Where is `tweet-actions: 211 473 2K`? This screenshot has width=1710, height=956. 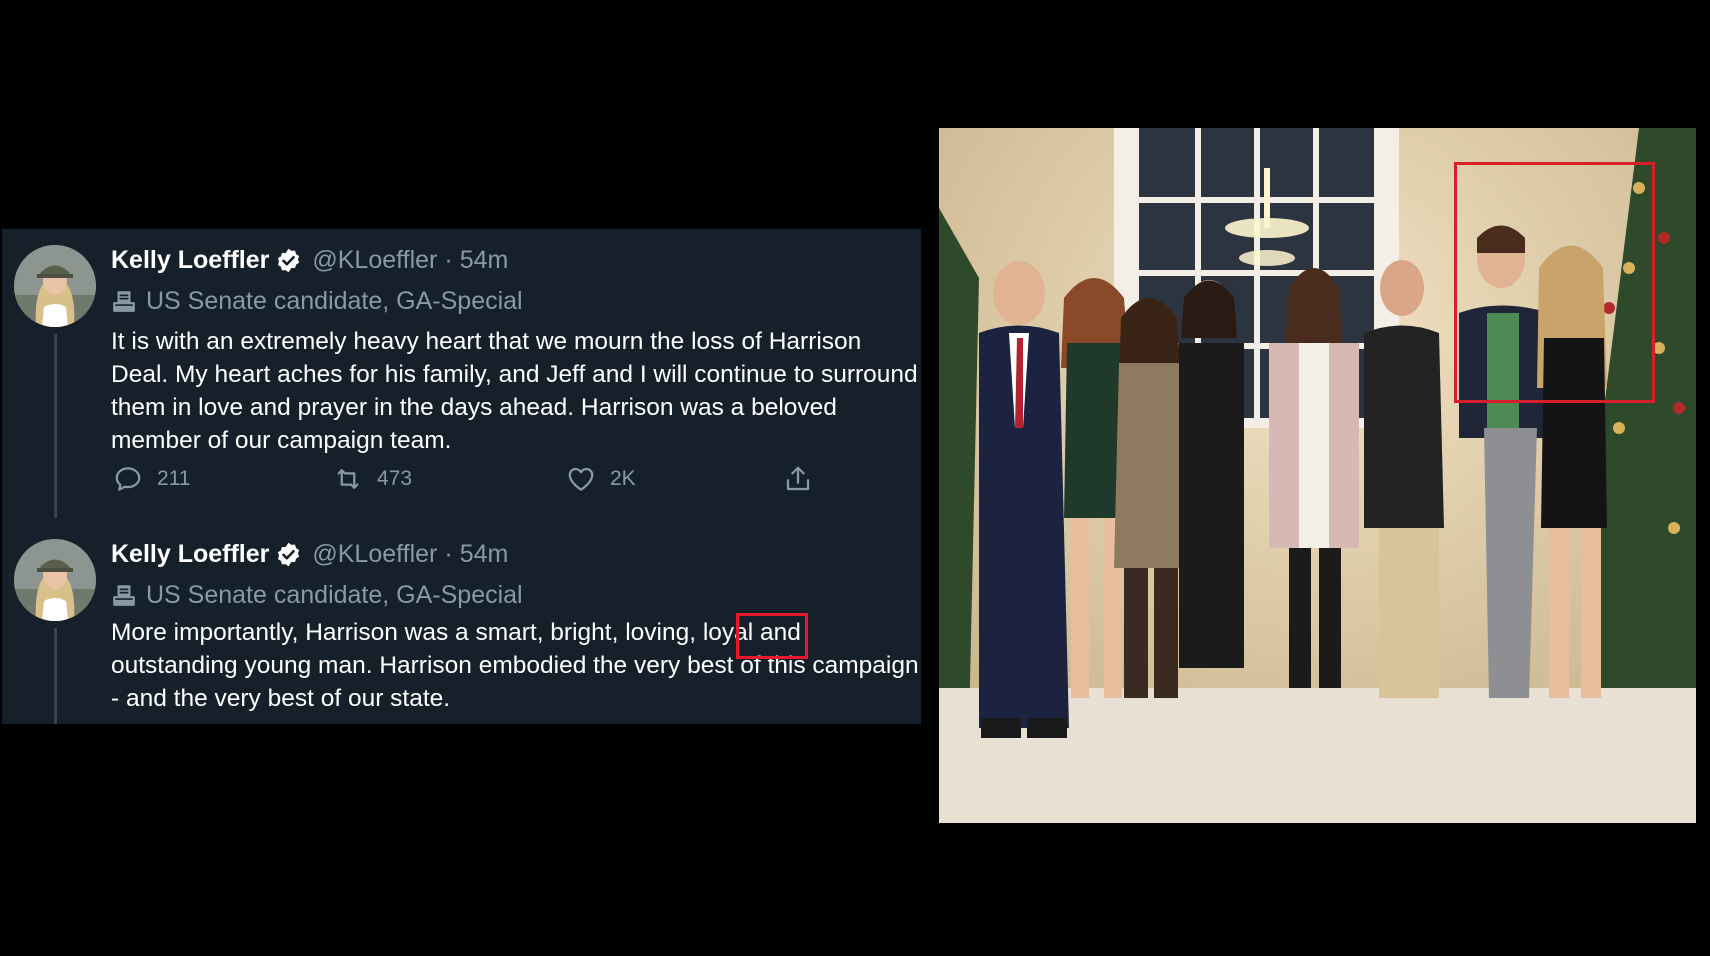
tweet-actions: 211 473 2K is located at coordinates (491, 479).